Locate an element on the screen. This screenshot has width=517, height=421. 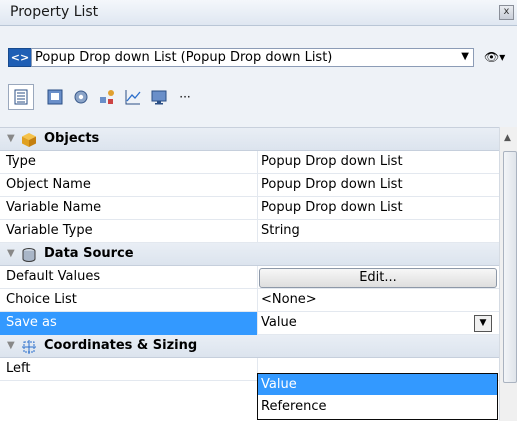
property-name: Object Name is located at coordinates (48, 184).